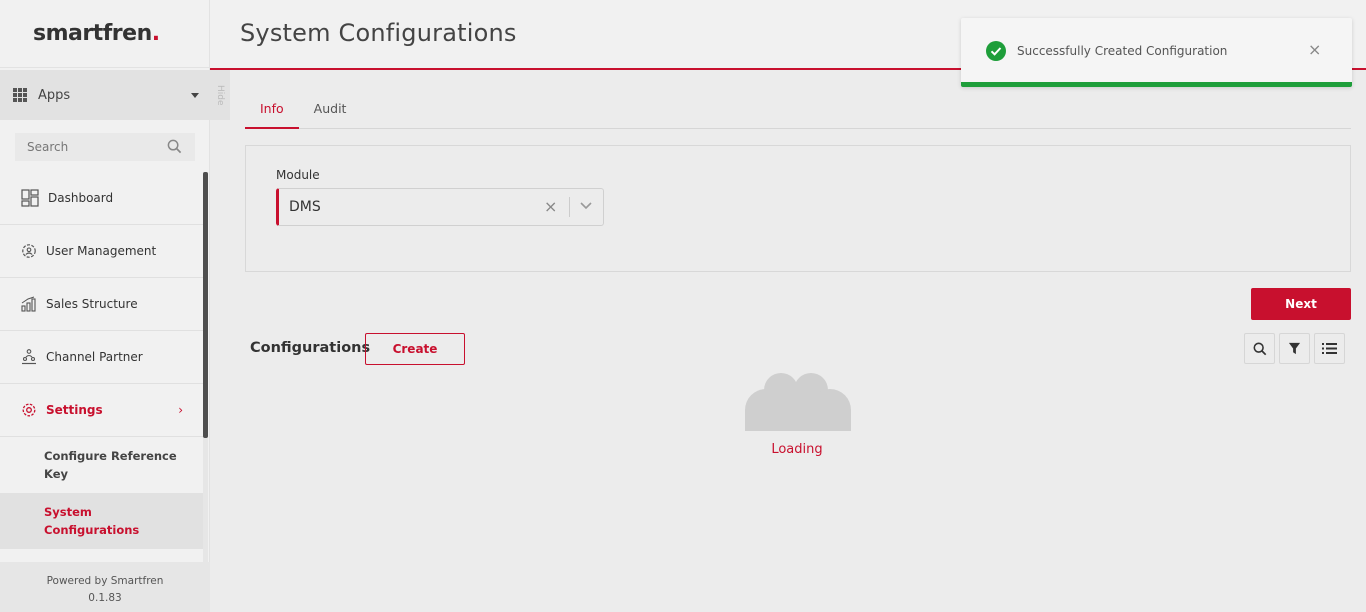 This screenshot has height=612, width=1366. Describe the element at coordinates (20, 95) in the screenshot. I see `apps-grid-icon` at that location.